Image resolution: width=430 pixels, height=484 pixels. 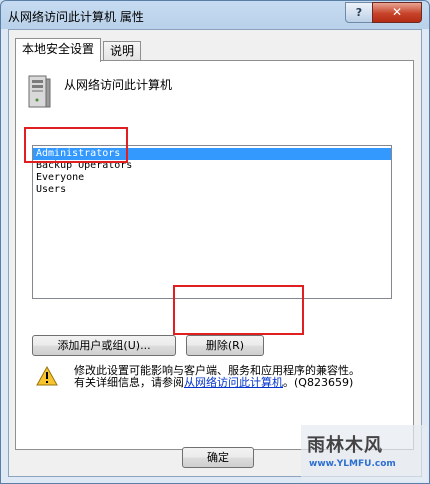 What do you see at coordinates (318, 382) in the screenshot?
I see `kb-reference: 。(Q823659)` at bounding box center [318, 382].